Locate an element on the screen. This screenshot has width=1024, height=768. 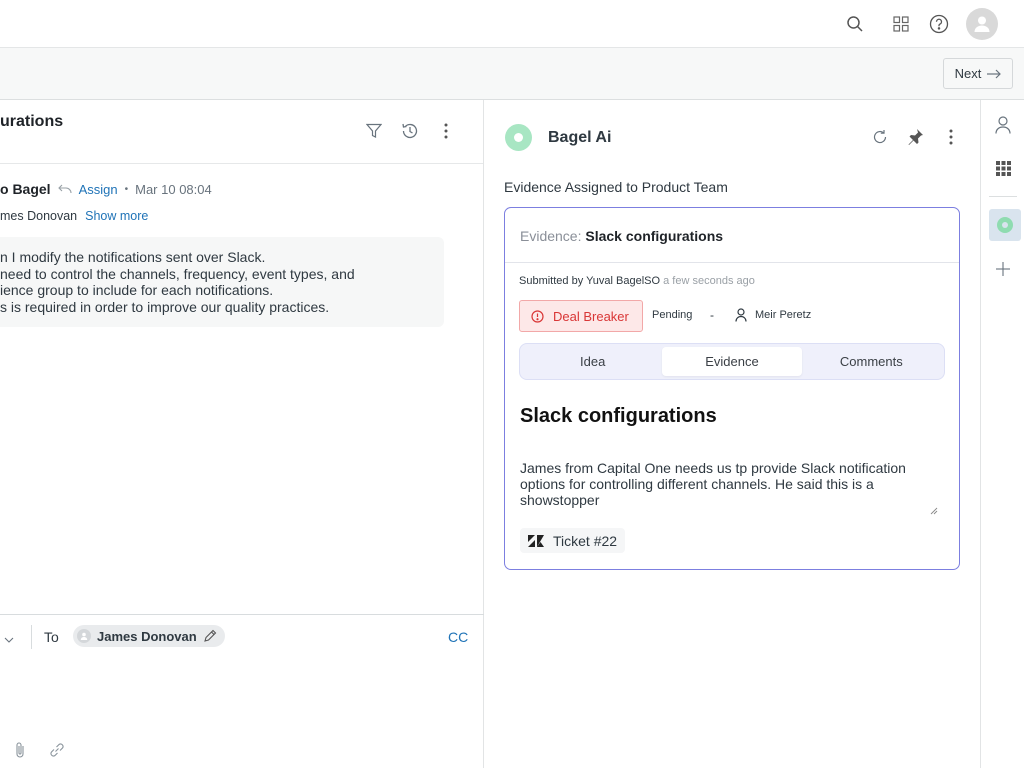
recipient-chip: James Donovan is located at coordinates (149, 636).